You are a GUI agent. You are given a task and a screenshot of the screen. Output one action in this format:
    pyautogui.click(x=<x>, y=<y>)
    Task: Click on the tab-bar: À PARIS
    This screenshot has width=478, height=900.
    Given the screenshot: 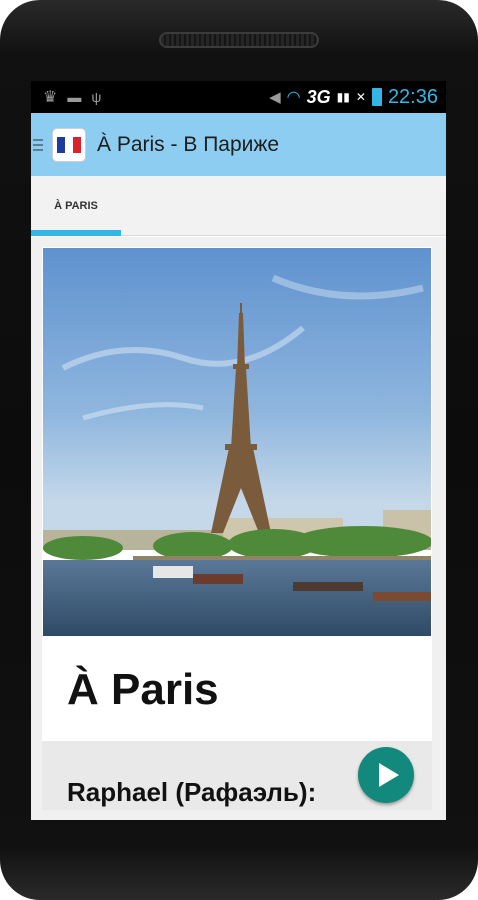 What is the action you would take?
    pyautogui.click(x=238, y=206)
    